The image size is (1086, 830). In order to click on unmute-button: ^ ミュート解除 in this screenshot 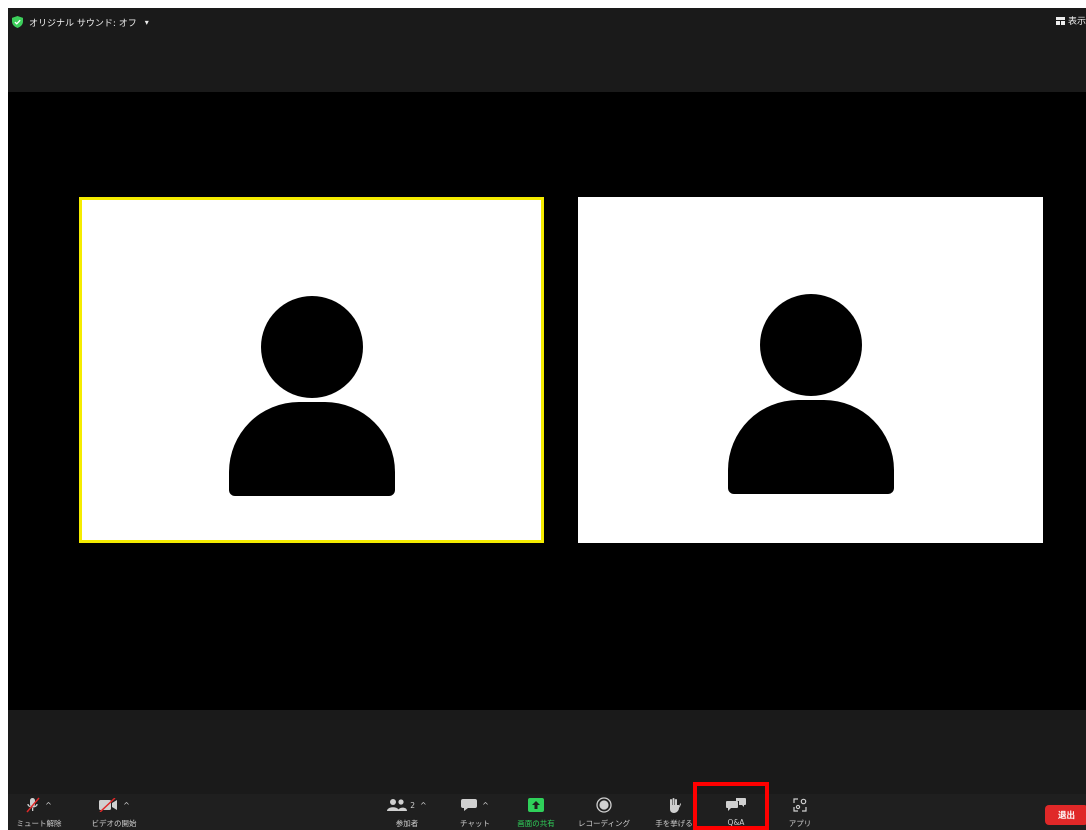, I will do `click(39, 812)`.